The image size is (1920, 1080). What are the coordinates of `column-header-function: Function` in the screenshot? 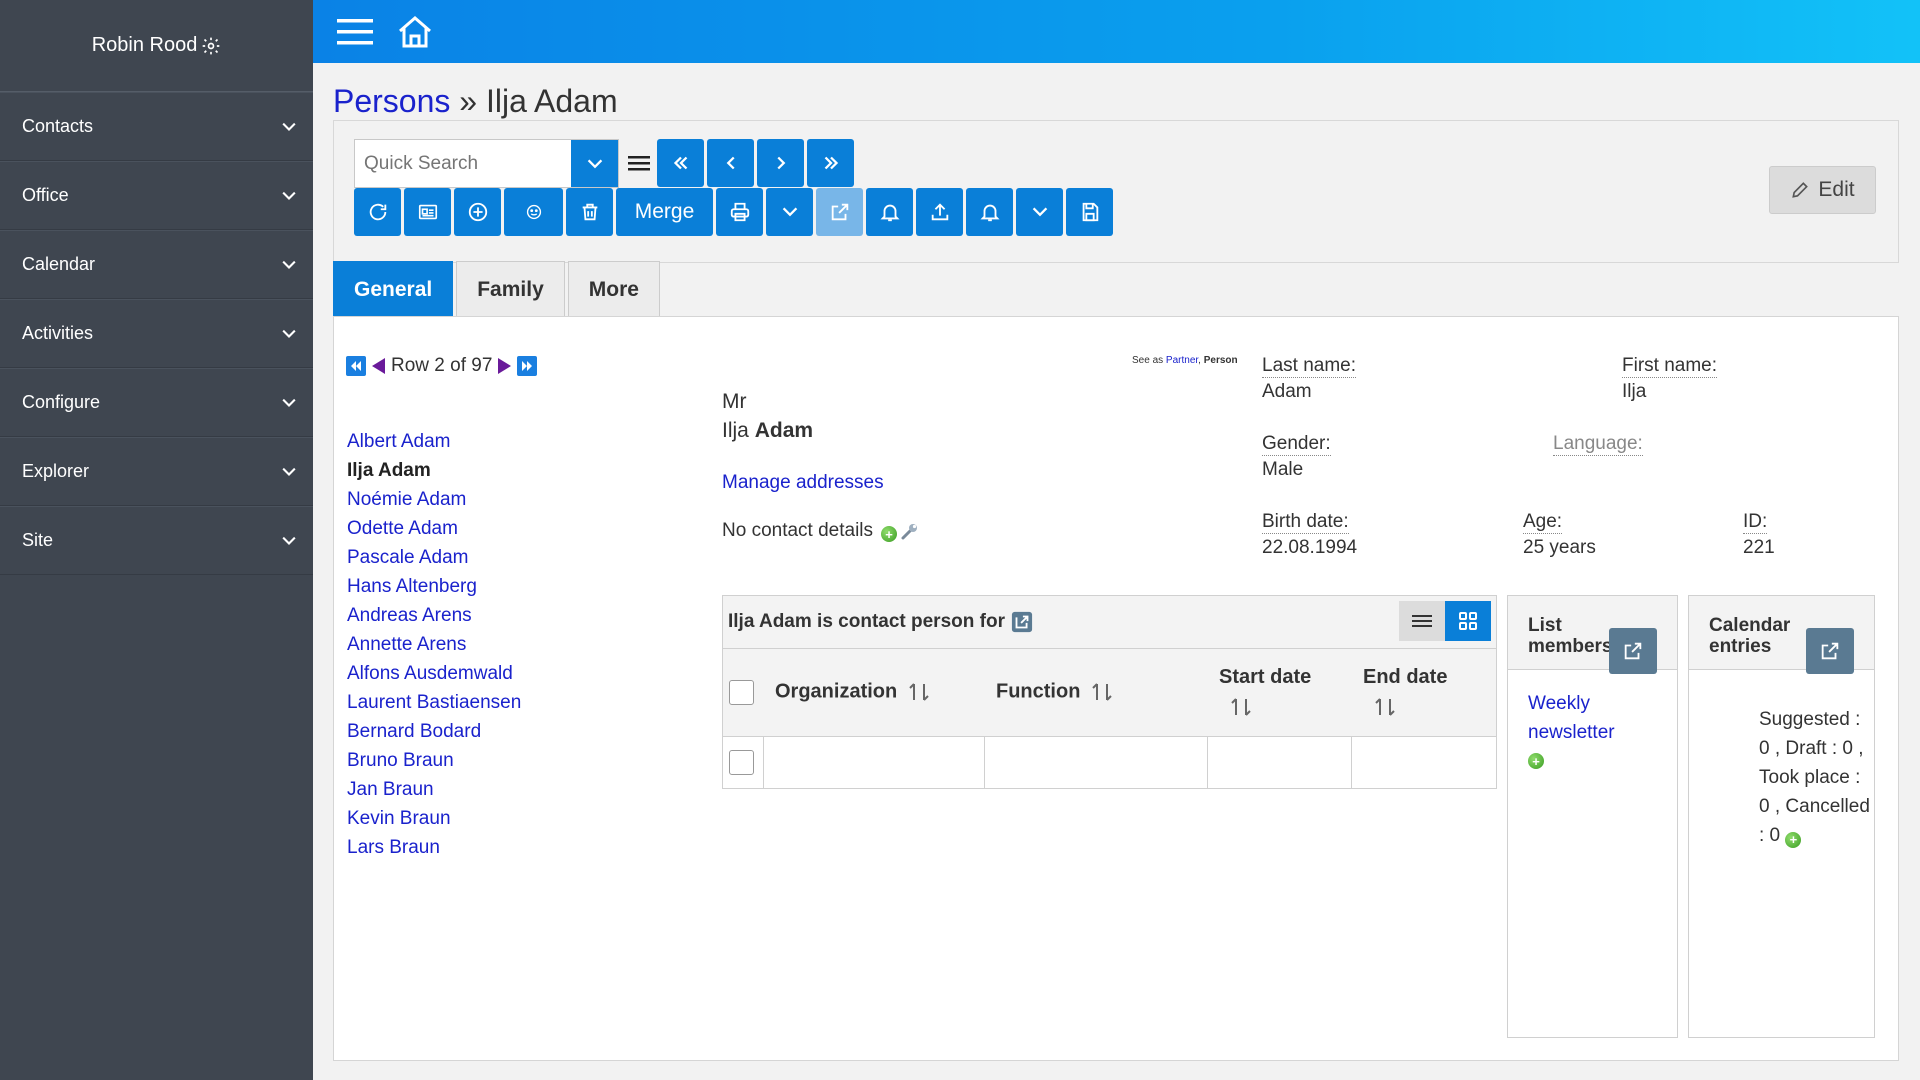 It's located at (1095, 693).